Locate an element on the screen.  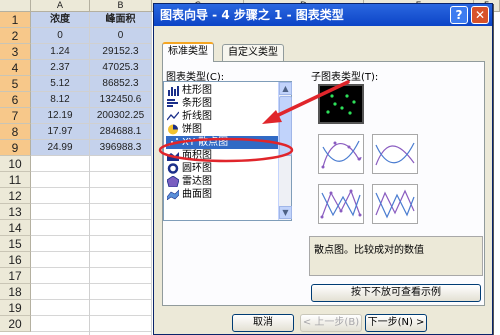
line-markers-icon is located at coordinates (341, 204).